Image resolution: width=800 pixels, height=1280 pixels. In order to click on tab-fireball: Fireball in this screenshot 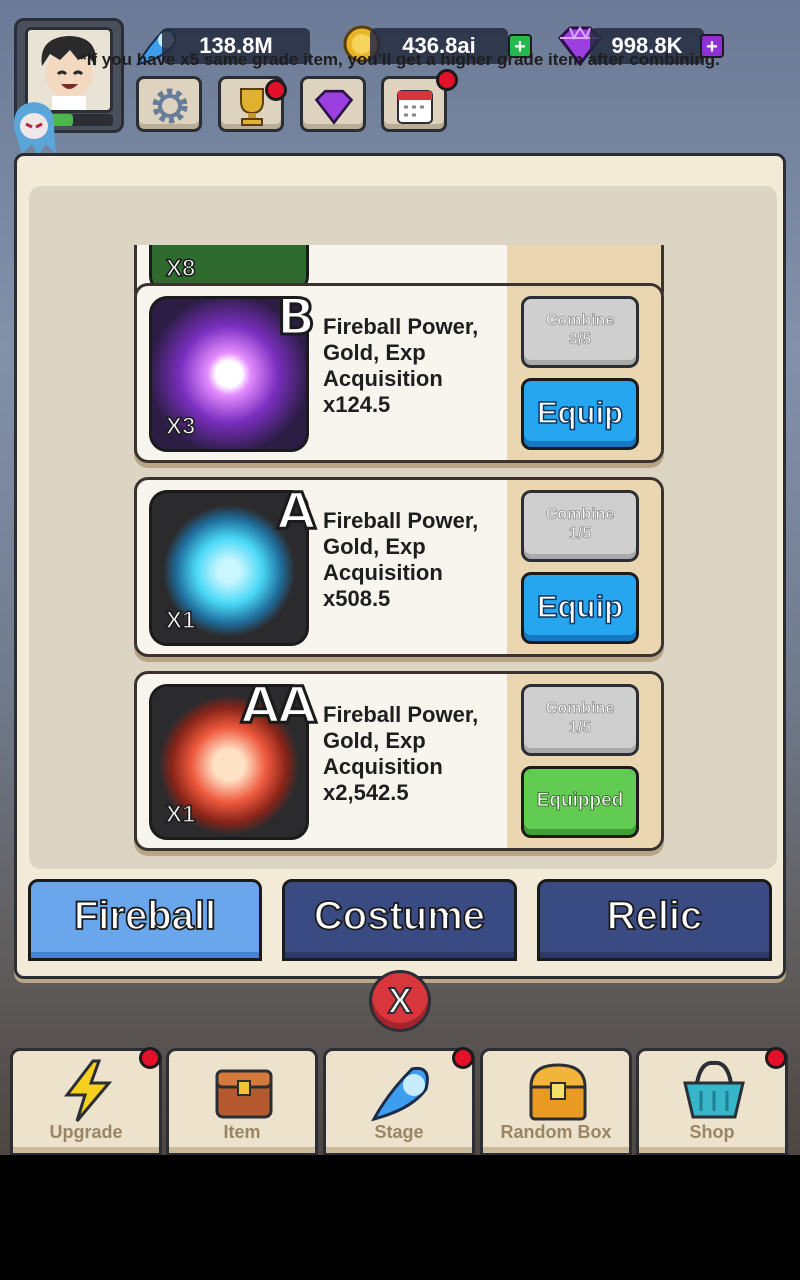, I will do `click(145, 920)`.